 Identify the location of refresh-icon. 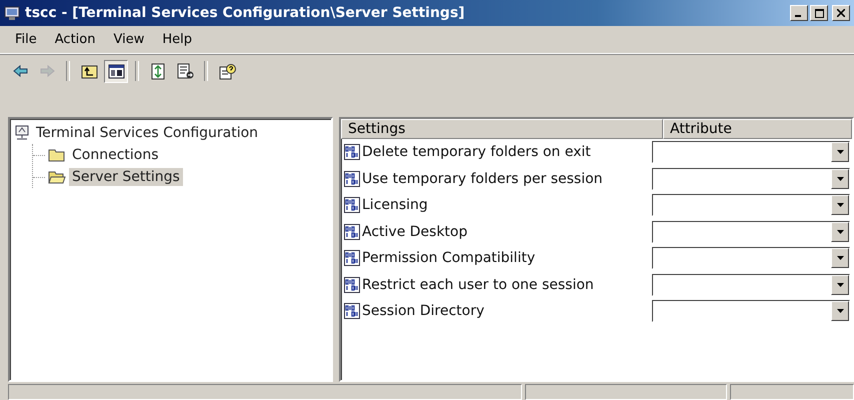
(158, 71).